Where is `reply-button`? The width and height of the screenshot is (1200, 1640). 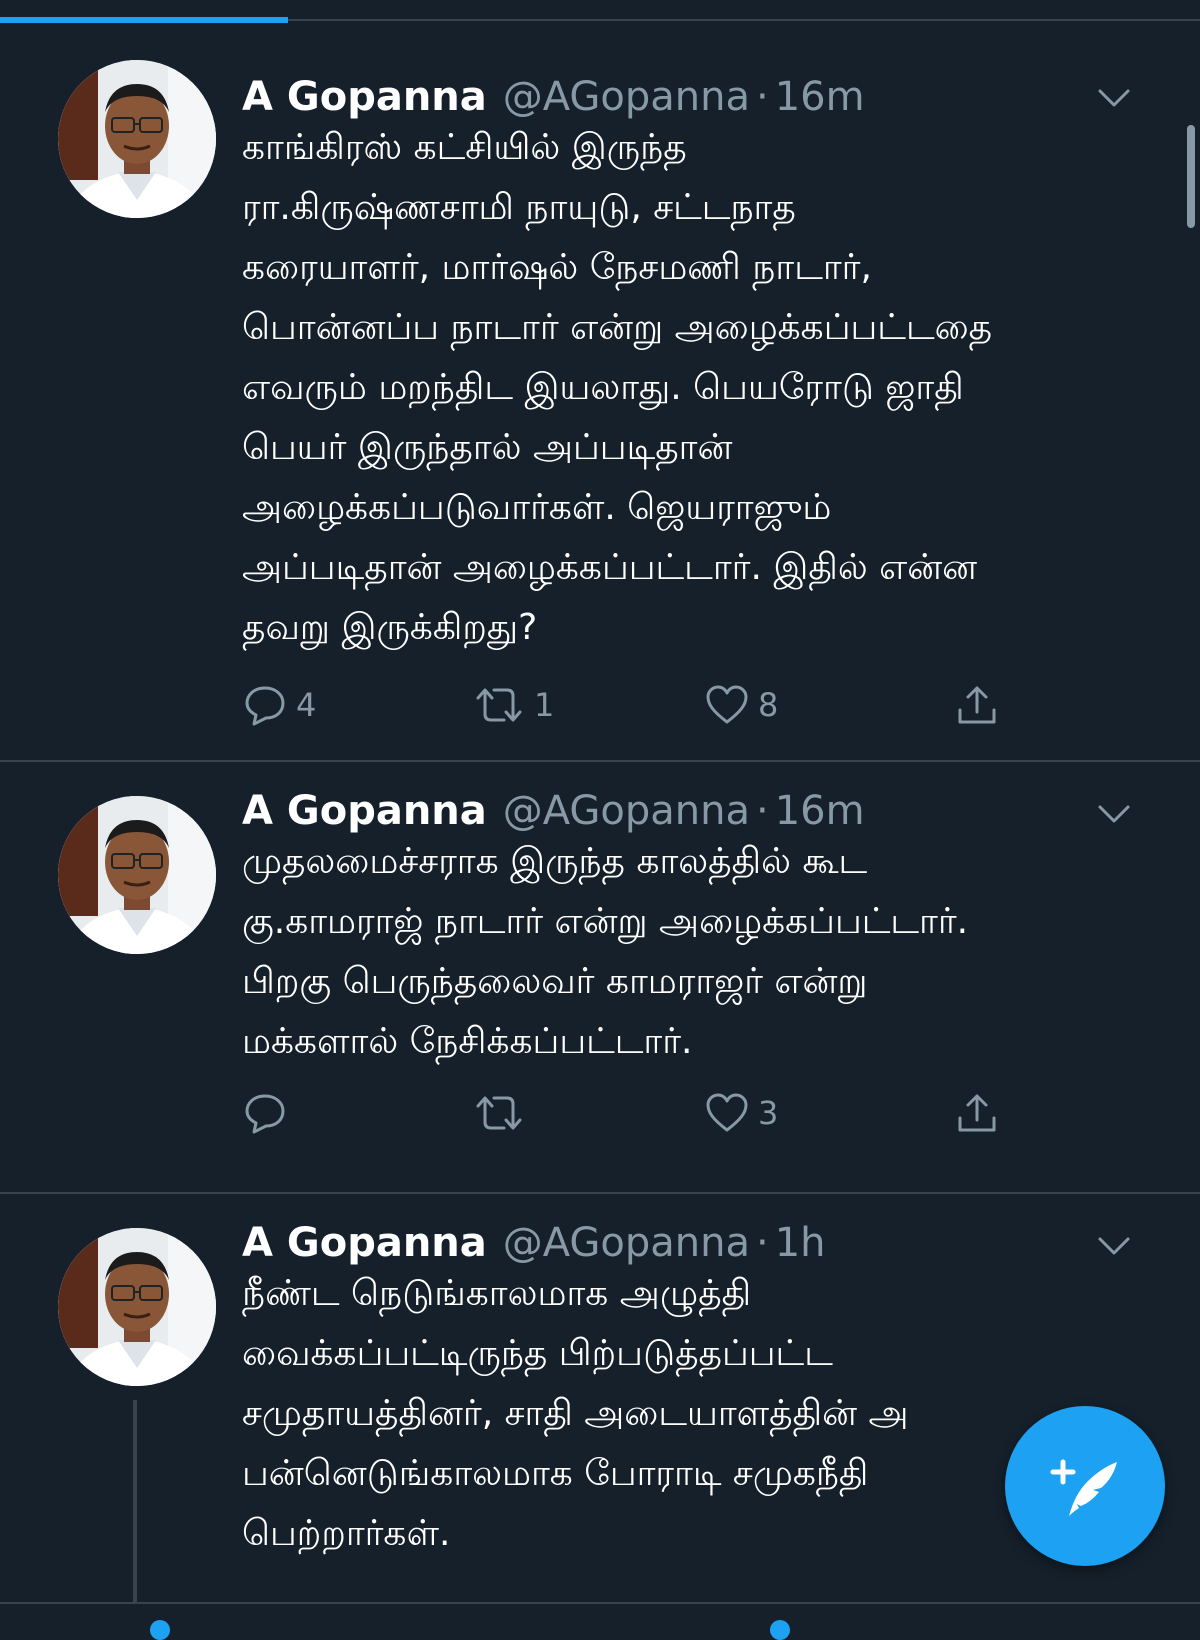
reply-button is located at coordinates (269, 1113).